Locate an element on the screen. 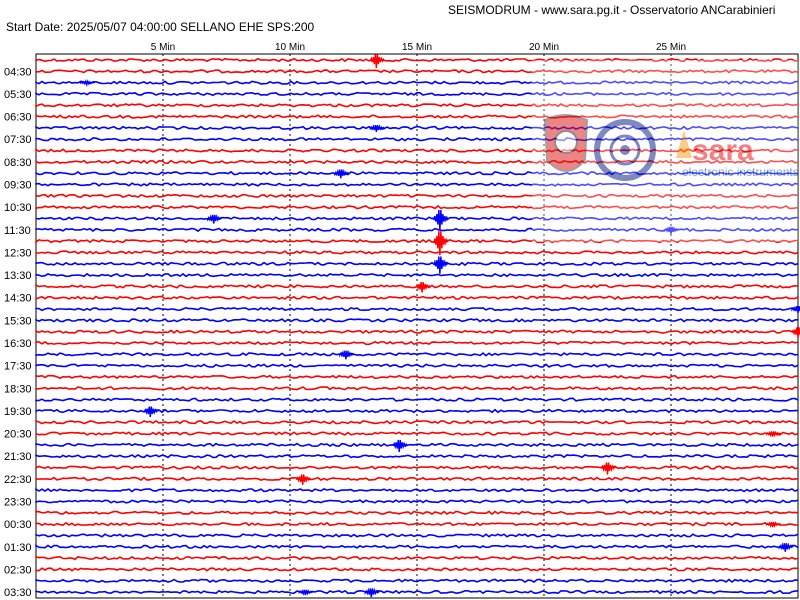 The height and width of the screenshot is (600, 800). row-time-label: 14:30 is located at coordinates (18, 299).